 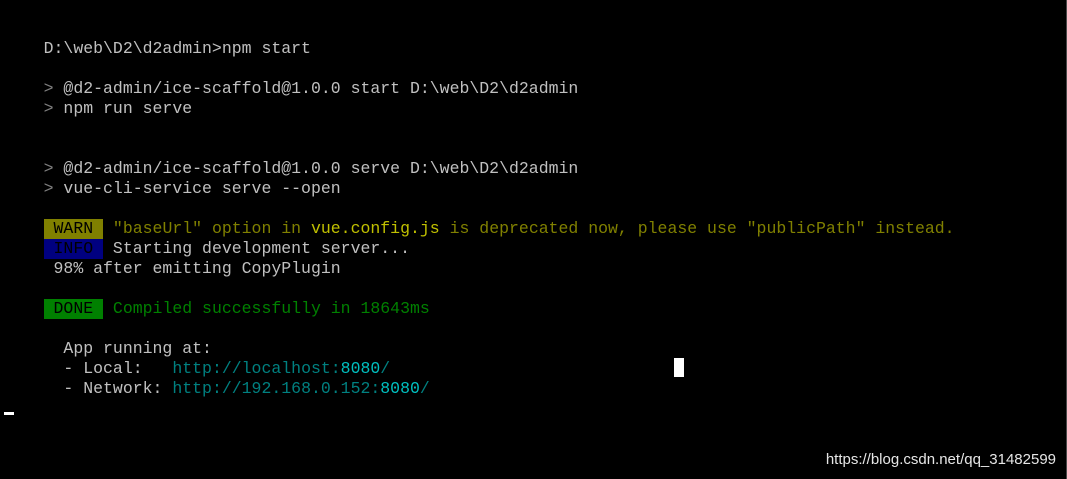 What do you see at coordinates (9, 413) in the screenshot?
I see `terminal-caret` at bounding box center [9, 413].